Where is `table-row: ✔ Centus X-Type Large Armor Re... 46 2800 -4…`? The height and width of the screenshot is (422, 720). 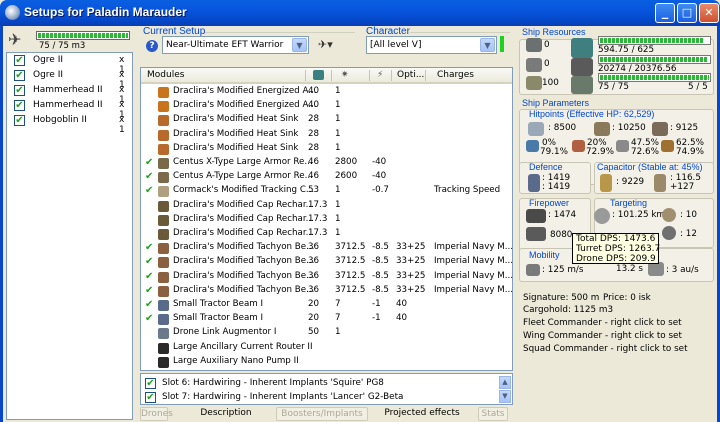 table-row: ✔ Centus X-Type Large Armor Re... 46 2800 -4… is located at coordinates (326, 163).